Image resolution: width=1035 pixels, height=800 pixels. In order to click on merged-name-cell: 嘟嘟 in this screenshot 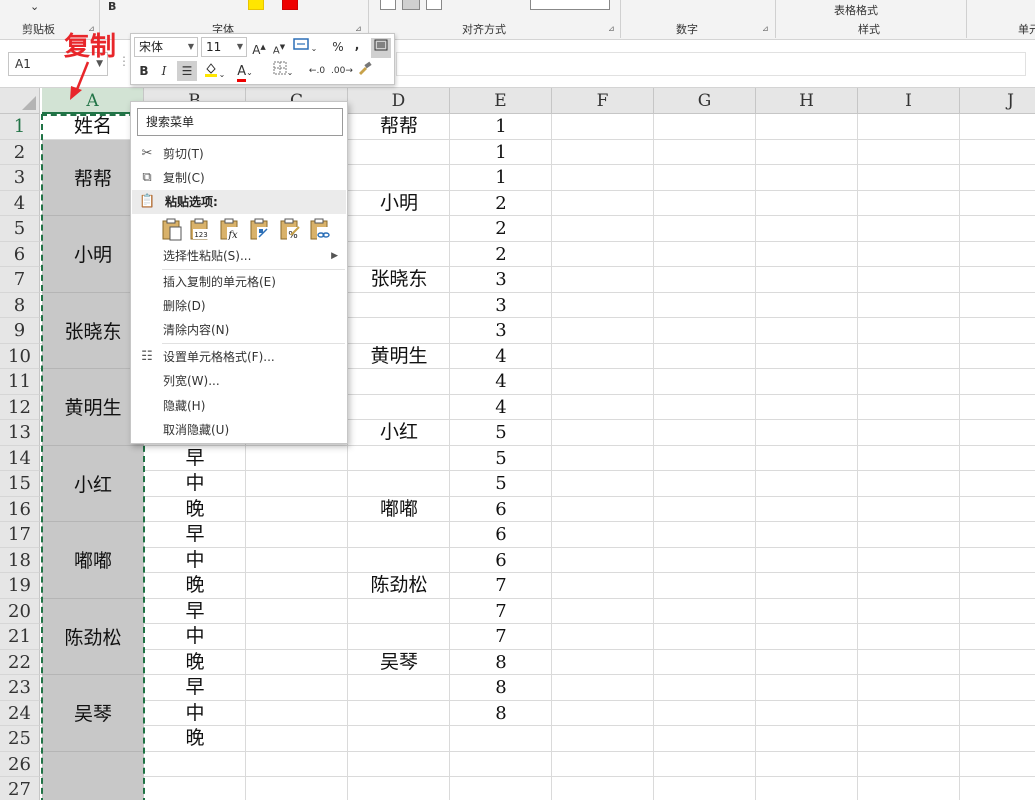, I will do `click(93, 560)`.